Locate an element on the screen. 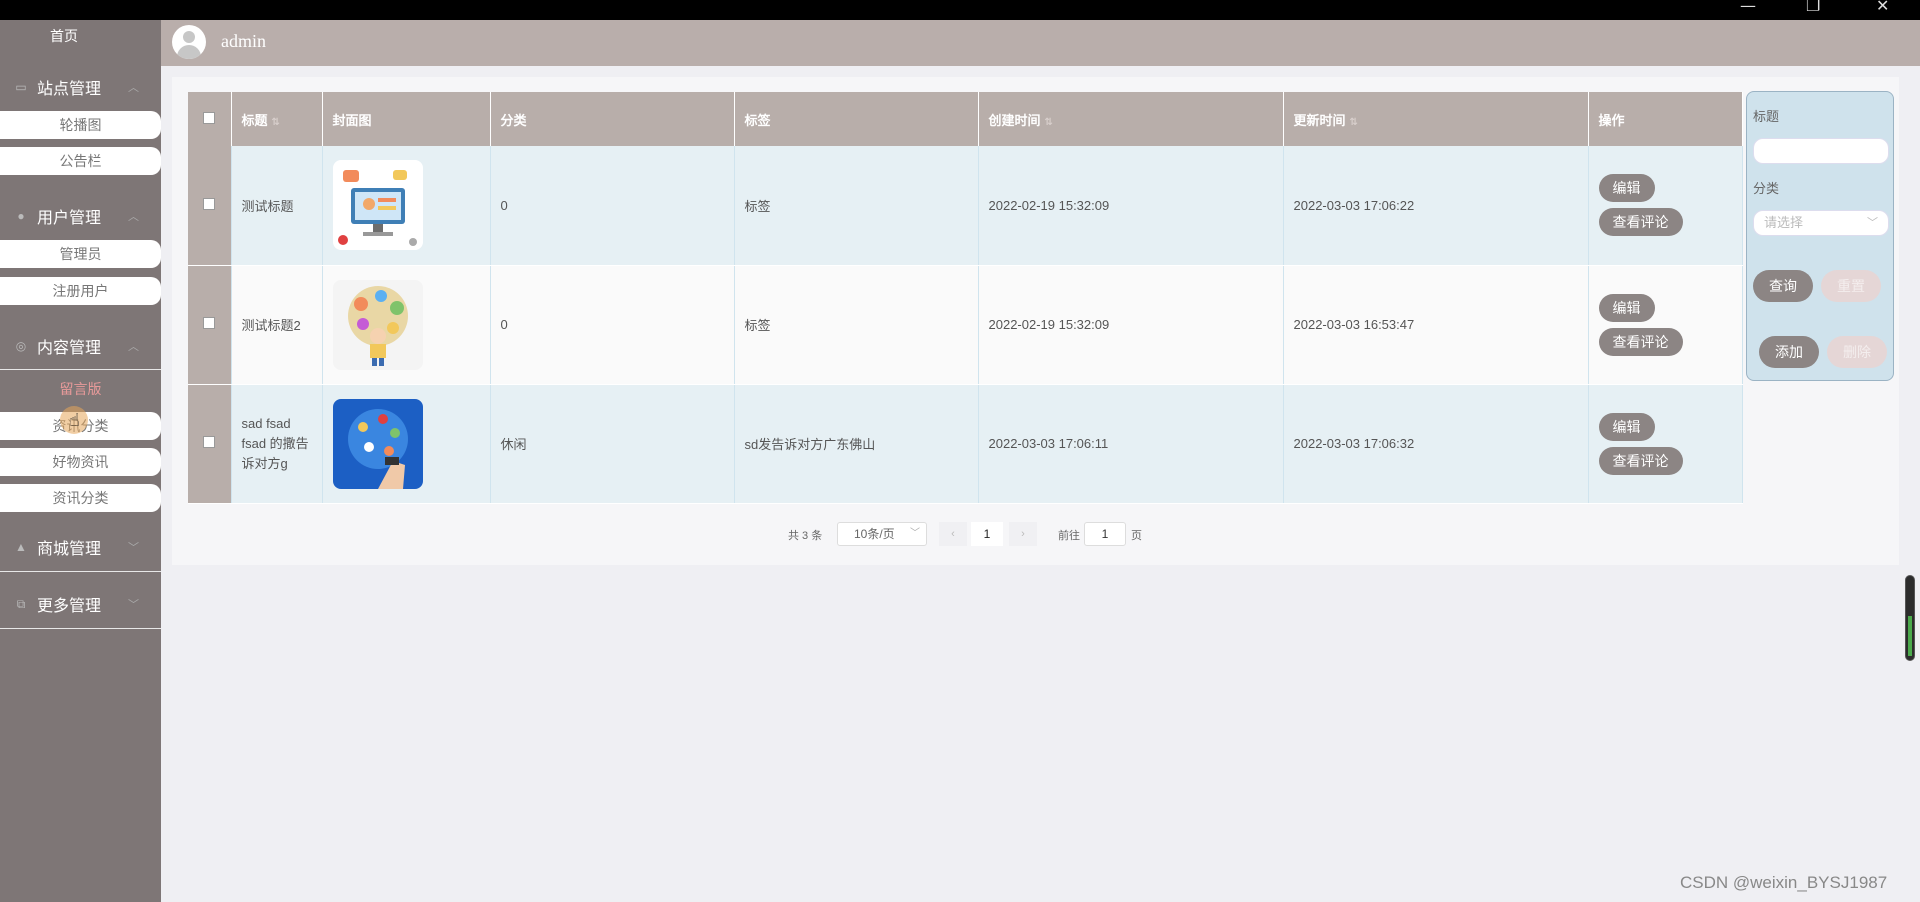  sidebar-group-content: ◎ 内容管理 ︿ is located at coordinates (80, 346).